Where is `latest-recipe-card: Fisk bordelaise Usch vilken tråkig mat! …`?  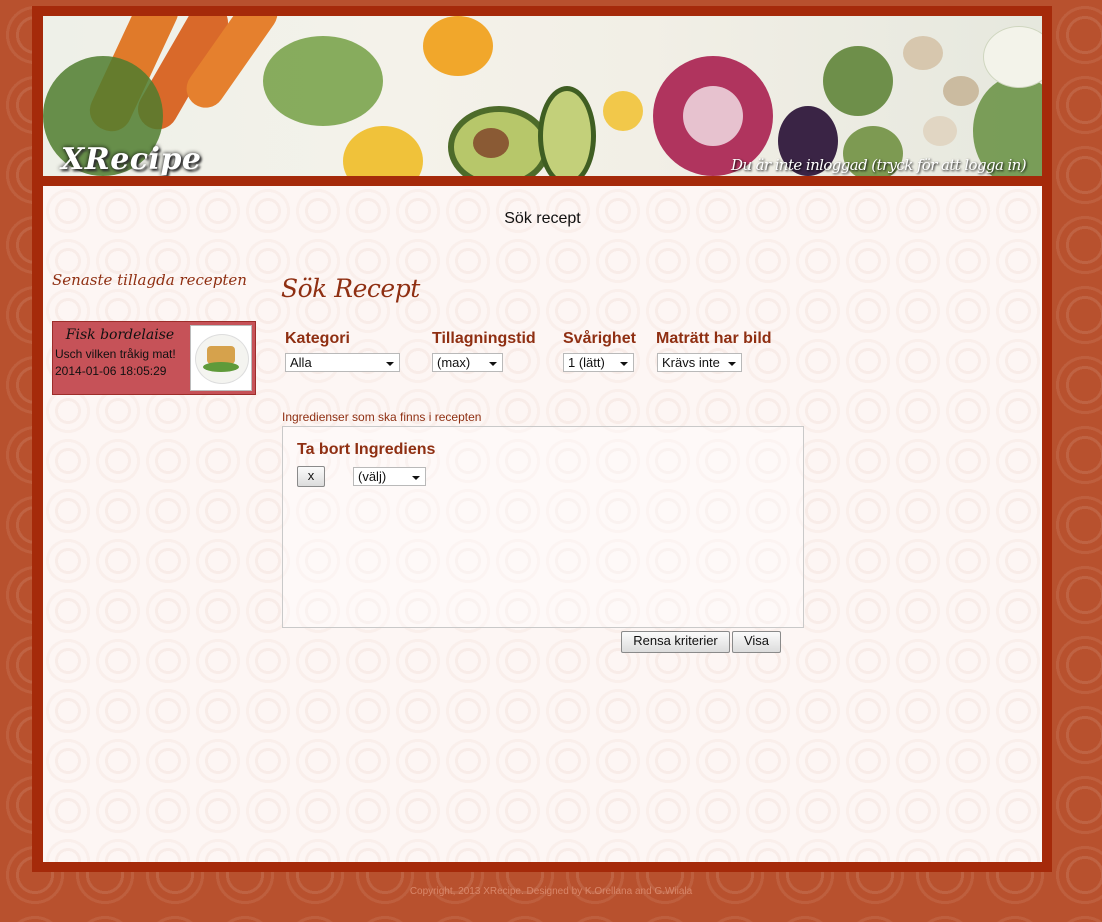 latest-recipe-card: Fisk bordelaise Usch vilken tråkig mat! … is located at coordinates (154, 358).